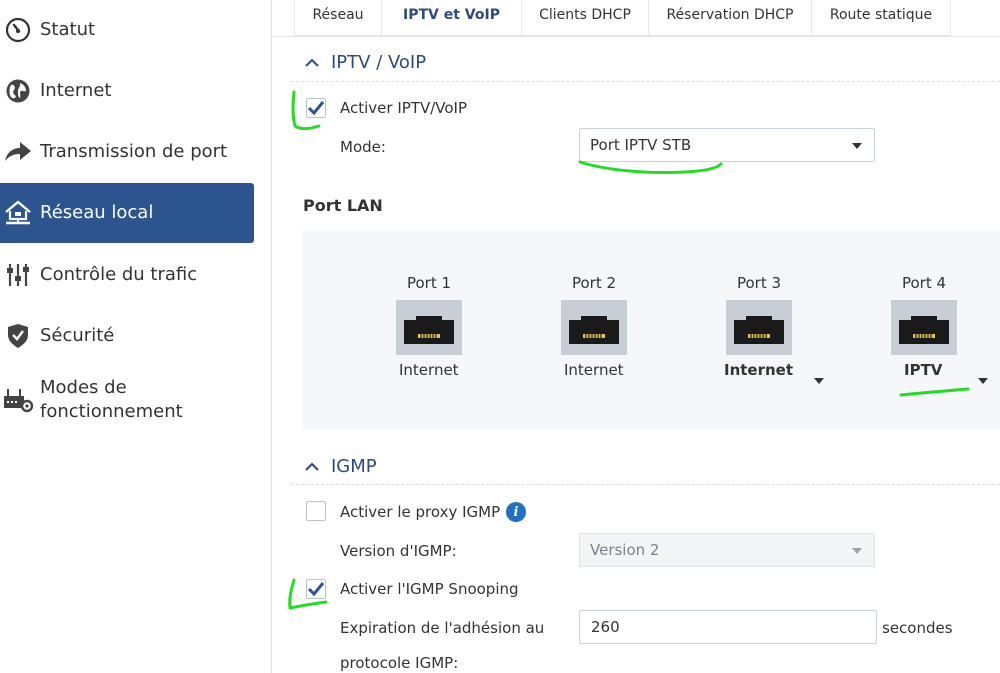 This screenshot has width=1000, height=673. What do you see at coordinates (18, 152) in the screenshot?
I see `arrow-forward-icon` at bounding box center [18, 152].